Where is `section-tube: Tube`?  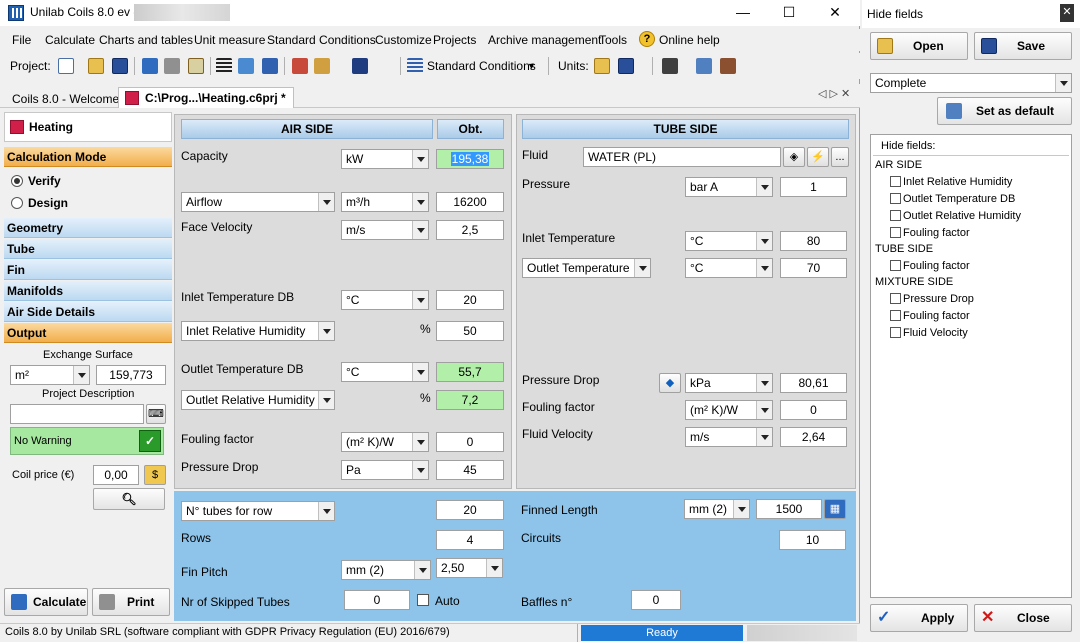 section-tube: Tube is located at coordinates (88, 249).